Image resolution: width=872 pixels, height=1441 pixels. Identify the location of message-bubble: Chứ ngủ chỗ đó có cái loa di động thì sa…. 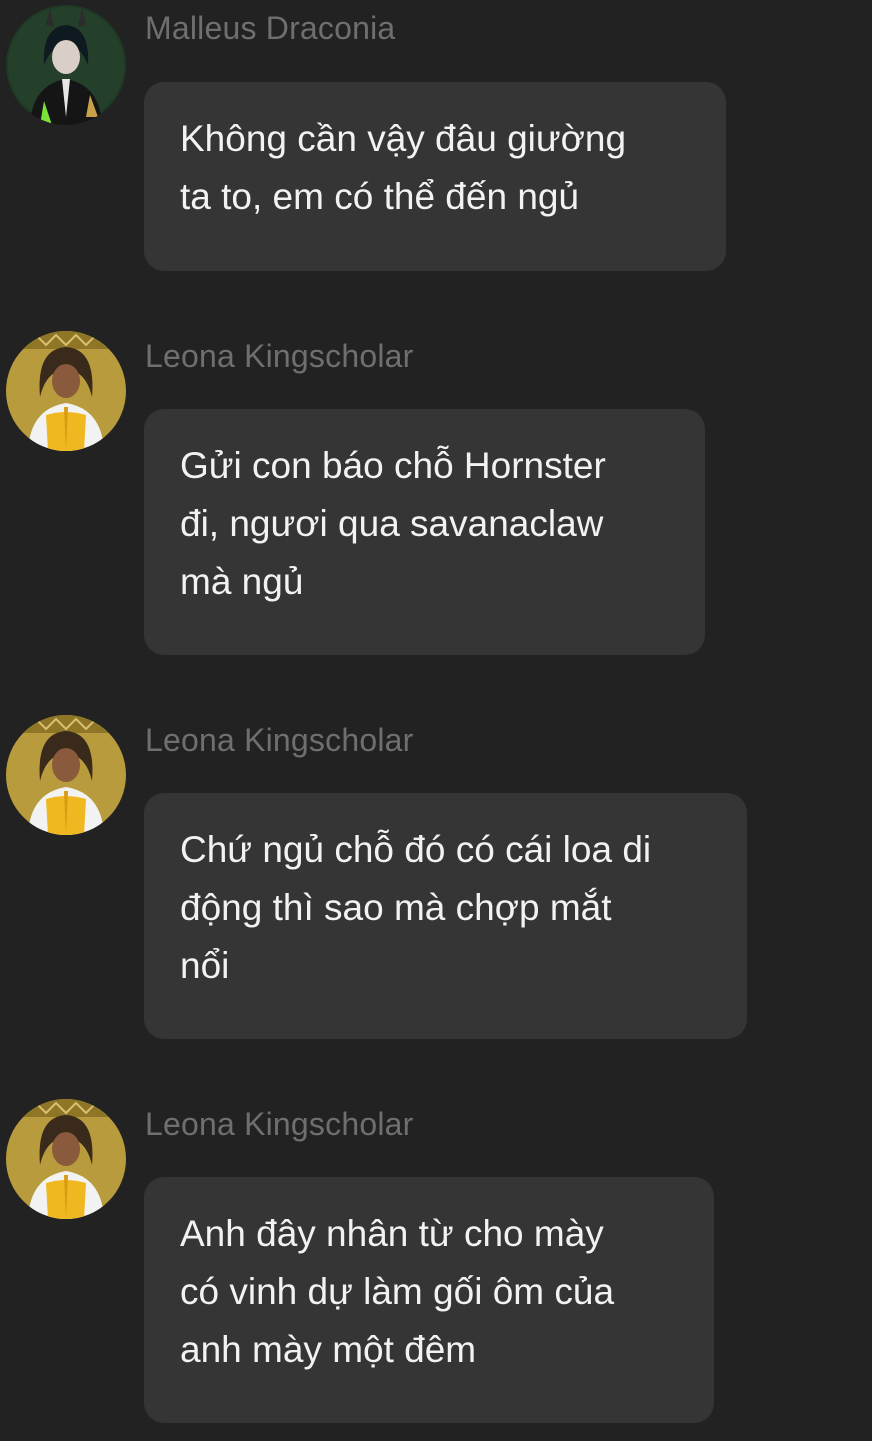
(445, 916).